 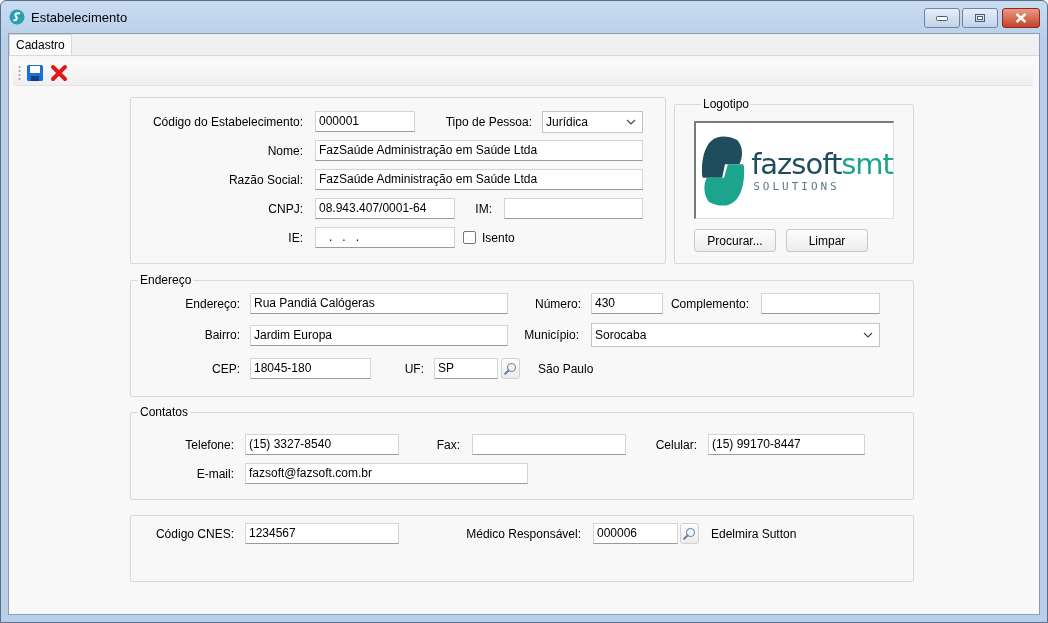 I want to click on field-label: CEP:, so click(x=225, y=368).